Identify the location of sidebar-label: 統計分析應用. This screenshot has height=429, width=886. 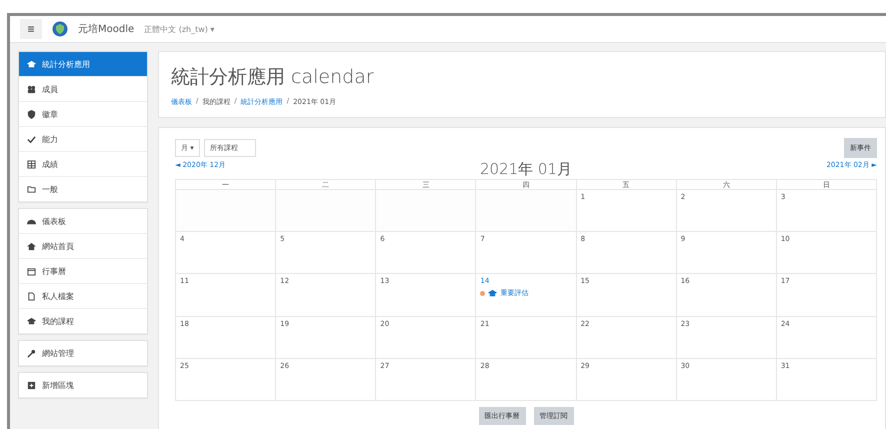
(66, 64).